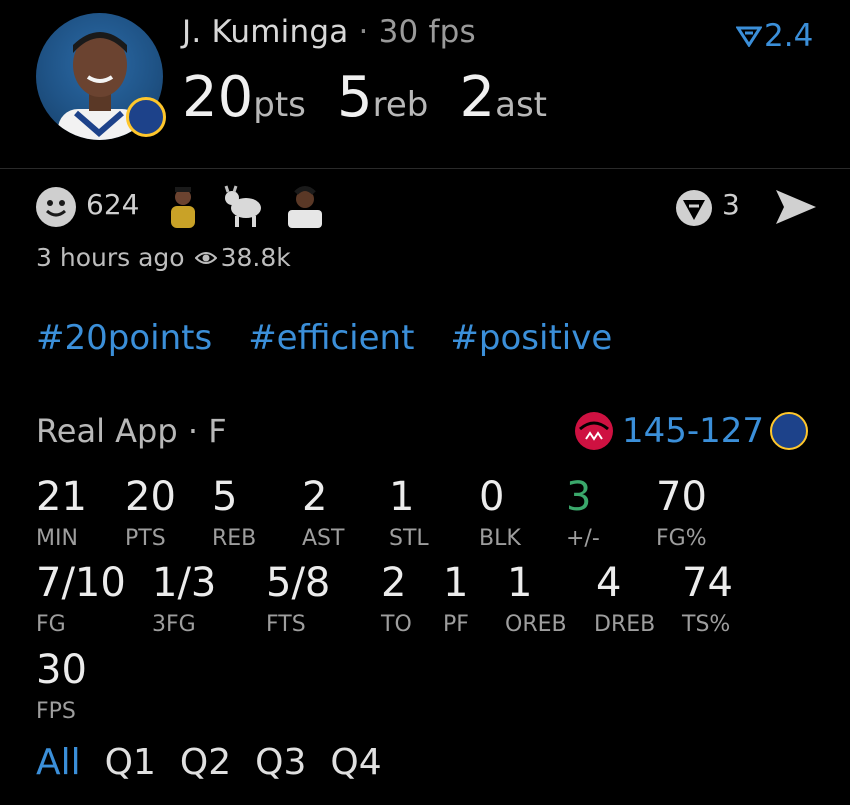 The width and height of the screenshot is (850, 805). What do you see at coordinates (217, 431) in the screenshot?
I see `player-position: F` at bounding box center [217, 431].